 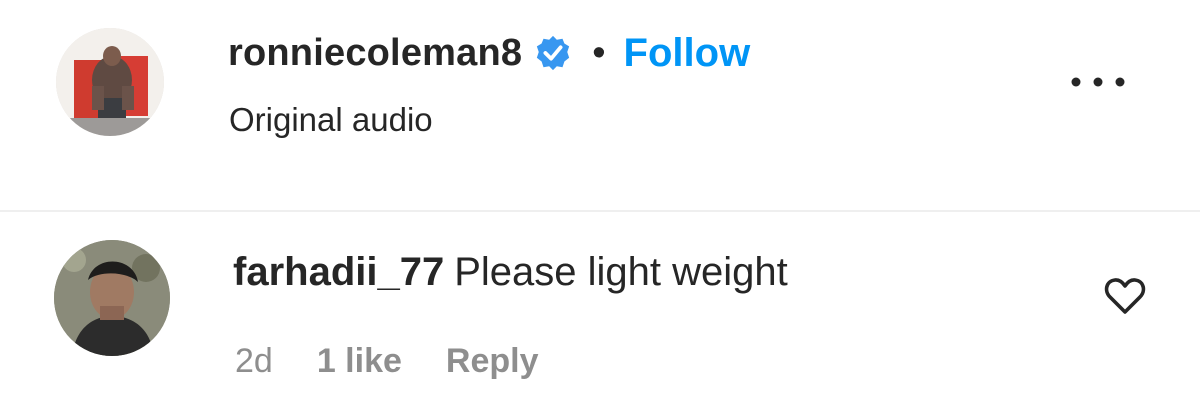 I want to click on owner-avatar-image, so click(x=110, y=82).